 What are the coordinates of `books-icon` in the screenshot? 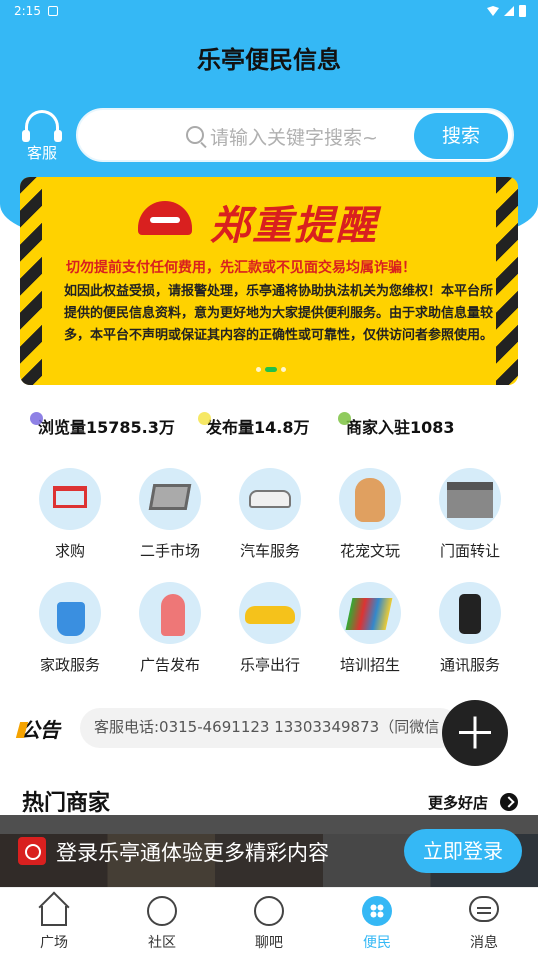 It's located at (370, 613).